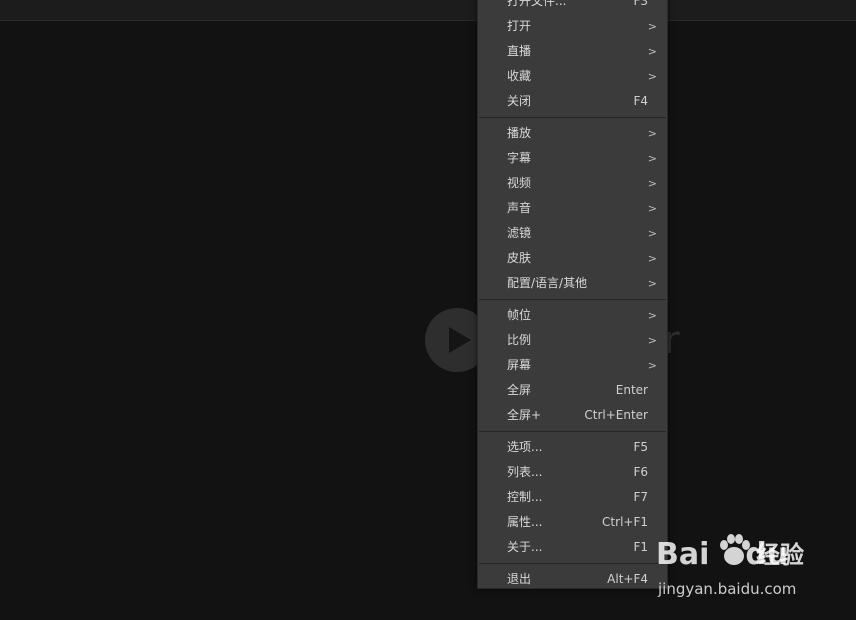 This screenshot has height=620, width=856. What do you see at coordinates (627, 579) in the screenshot?
I see `menu-item-shortcut: Alt+F4` at bounding box center [627, 579].